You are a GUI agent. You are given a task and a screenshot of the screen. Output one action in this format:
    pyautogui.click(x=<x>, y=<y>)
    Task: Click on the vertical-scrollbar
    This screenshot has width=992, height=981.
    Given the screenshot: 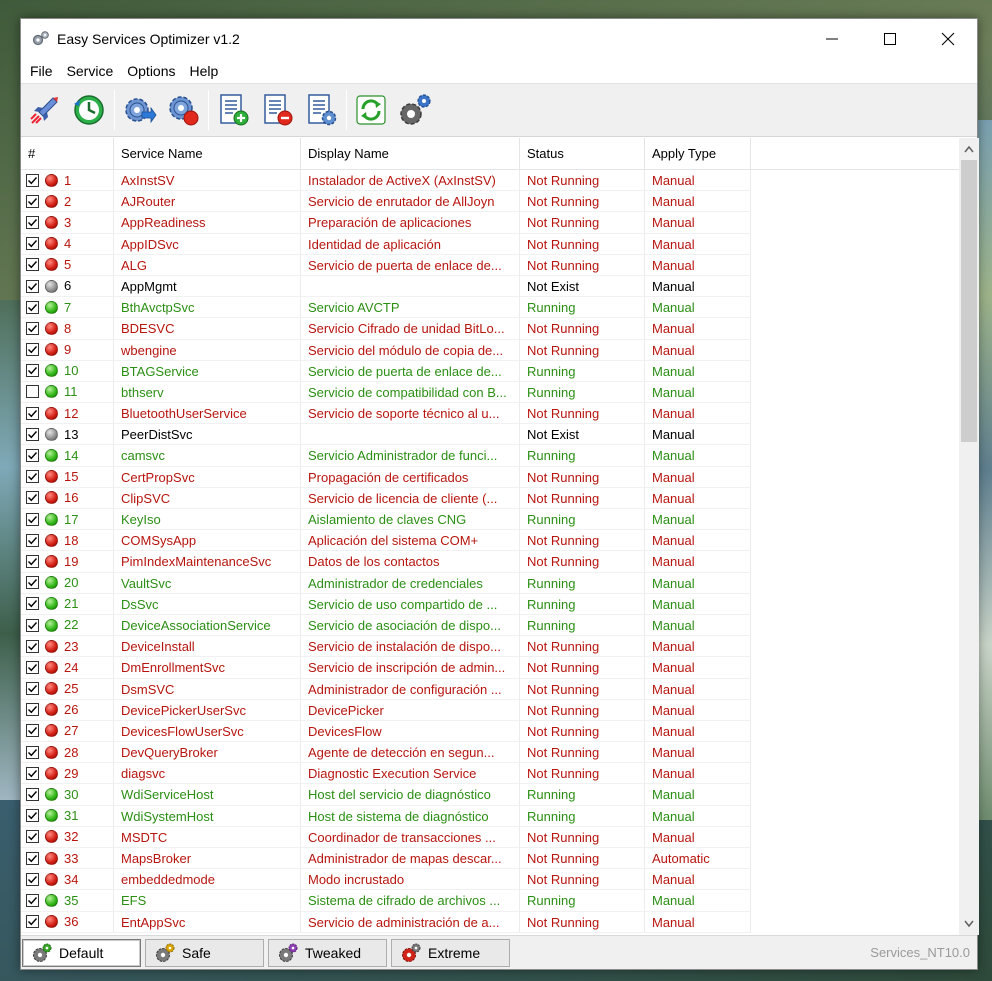 What is the action you would take?
    pyautogui.click(x=969, y=536)
    